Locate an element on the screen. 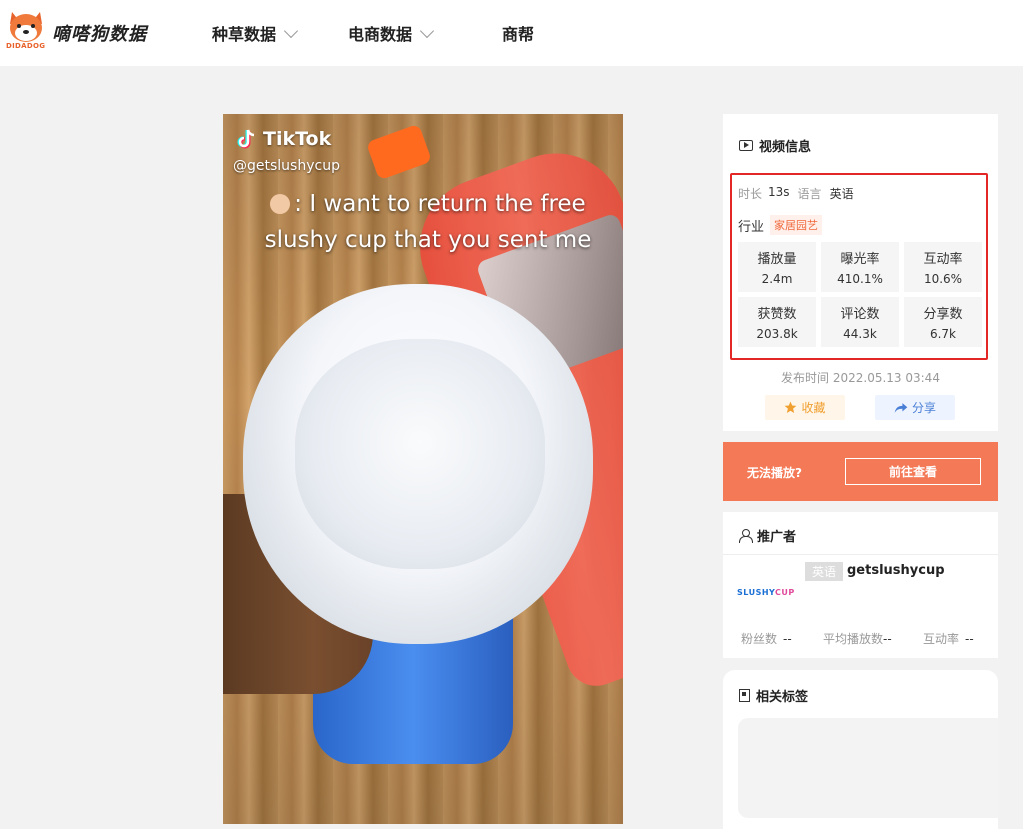 The image size is (1023, 829). shiba-logo-icon: DIDADOG is located at coordinates (26, 29).